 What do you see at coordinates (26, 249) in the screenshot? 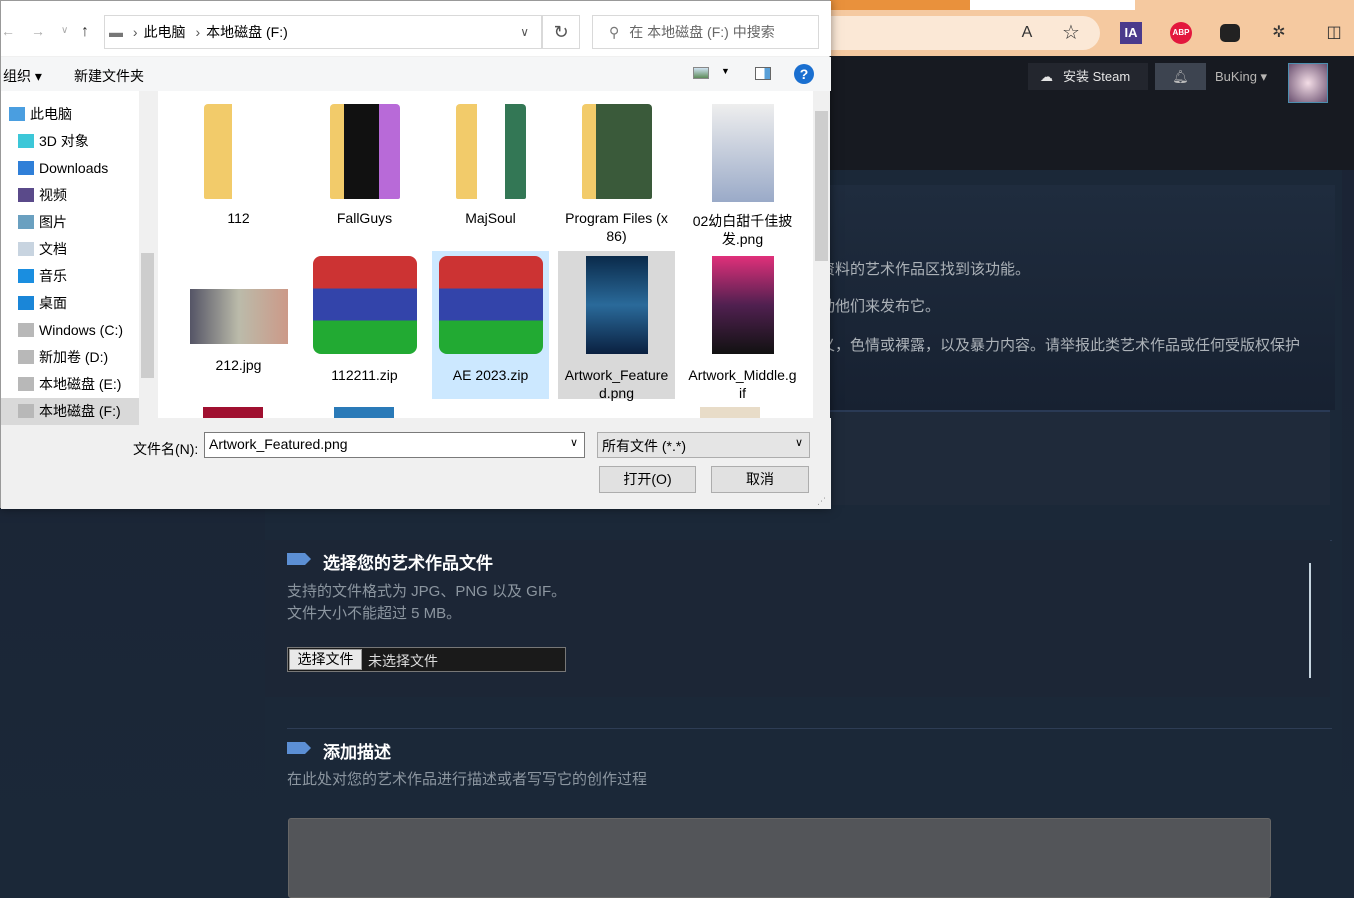
I see `documents-icon` at bounding box center [26, 249].